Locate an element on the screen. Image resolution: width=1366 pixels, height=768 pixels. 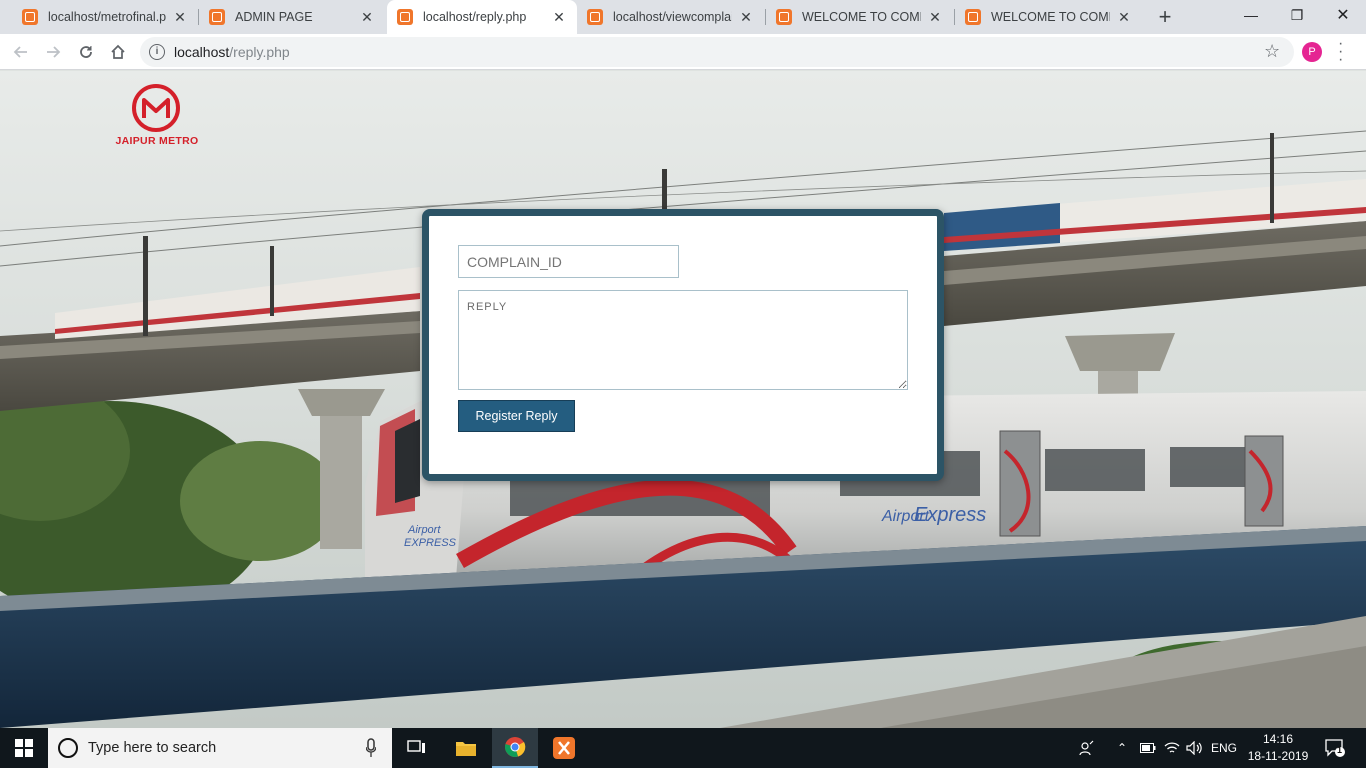
tab-viewcomplaint: localhost/viewcomplaint ✕ is located at coordinates (670, 17).